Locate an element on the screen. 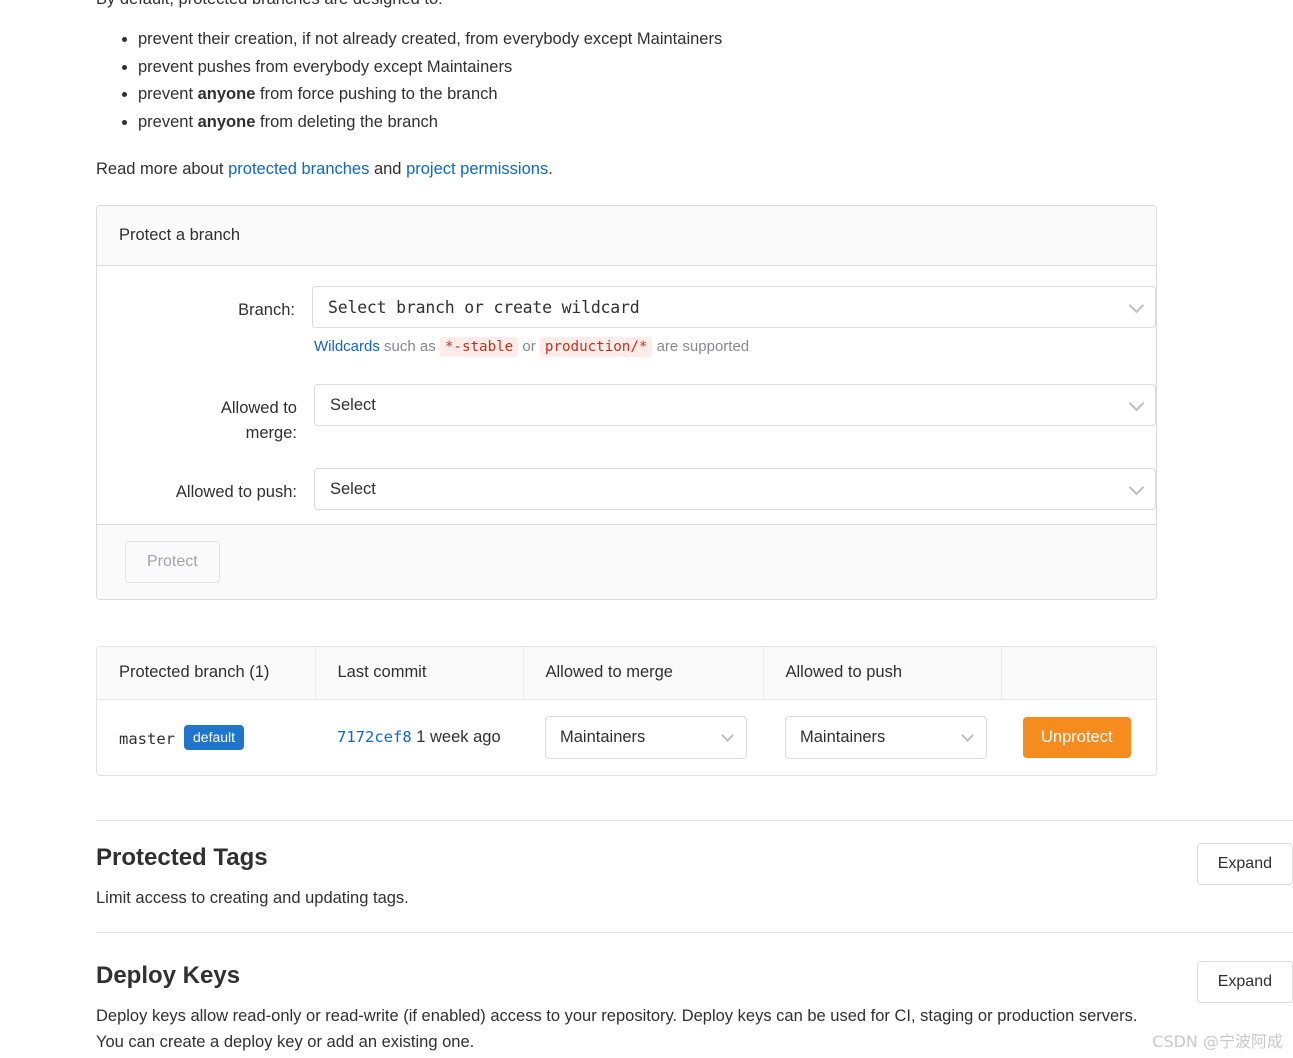  protect-button: Protect is located at coordinates (172, 562).